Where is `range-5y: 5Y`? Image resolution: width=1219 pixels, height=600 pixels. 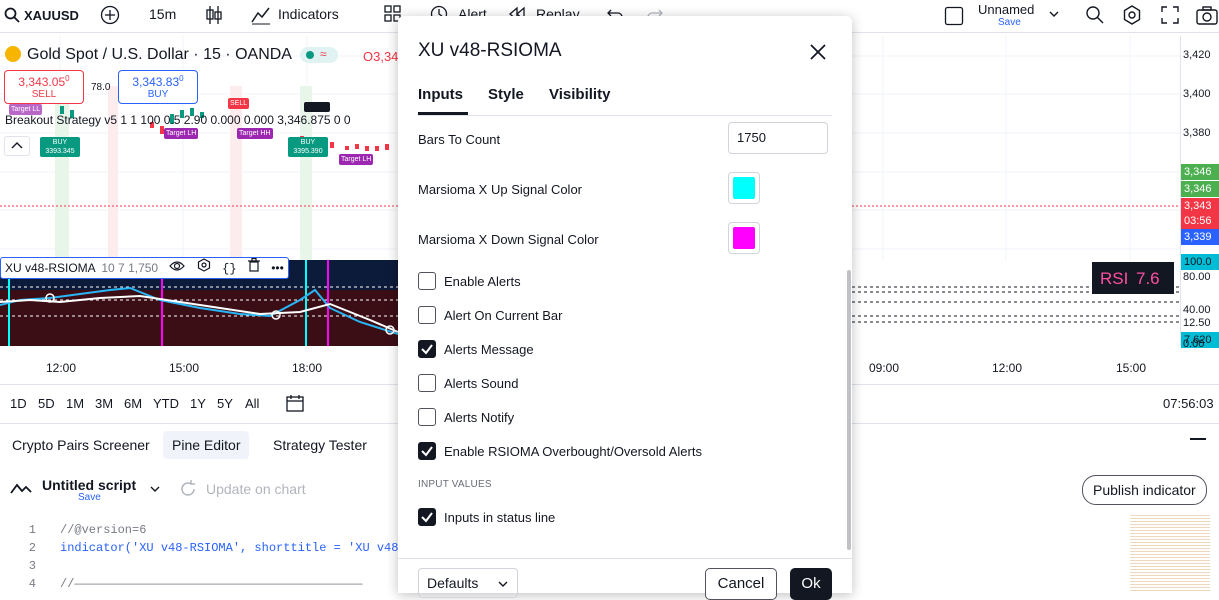
range-5y: 5Y is located at coordinates (225, 403).